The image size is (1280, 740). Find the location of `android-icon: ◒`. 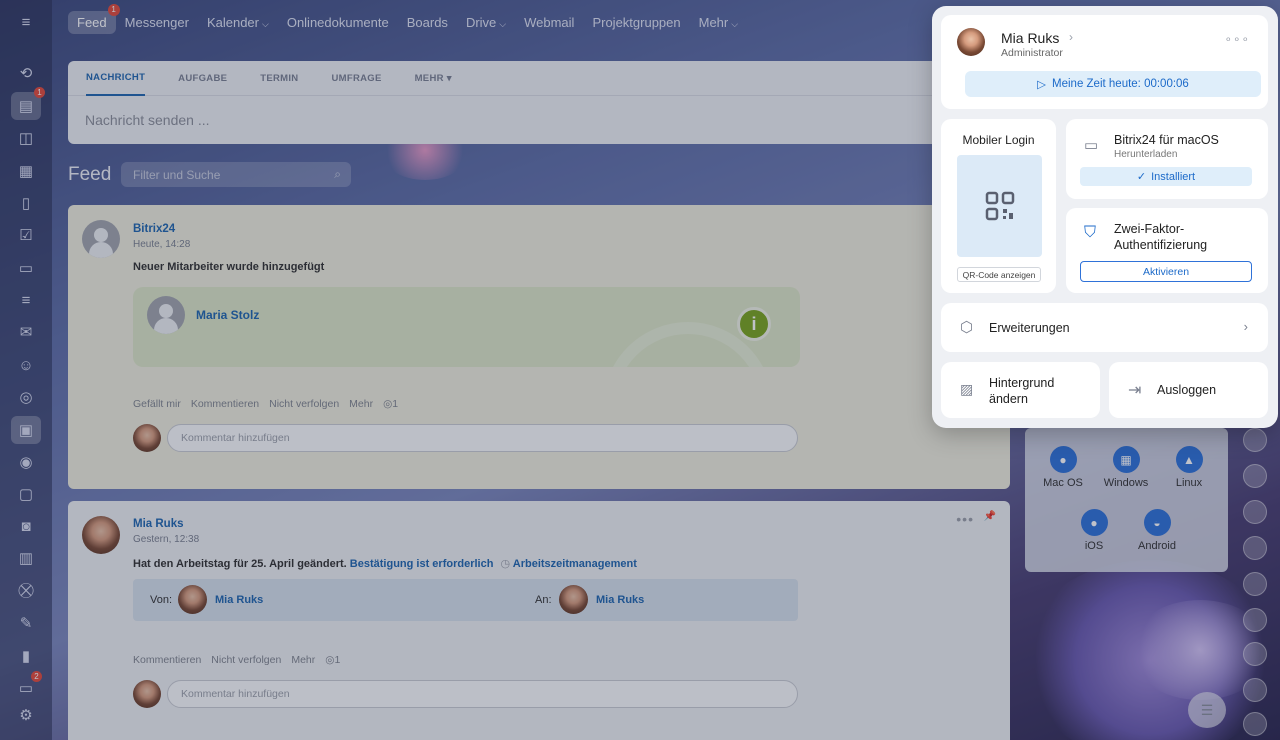

android-icon: ◒ is located at coordinates (1157, 522).